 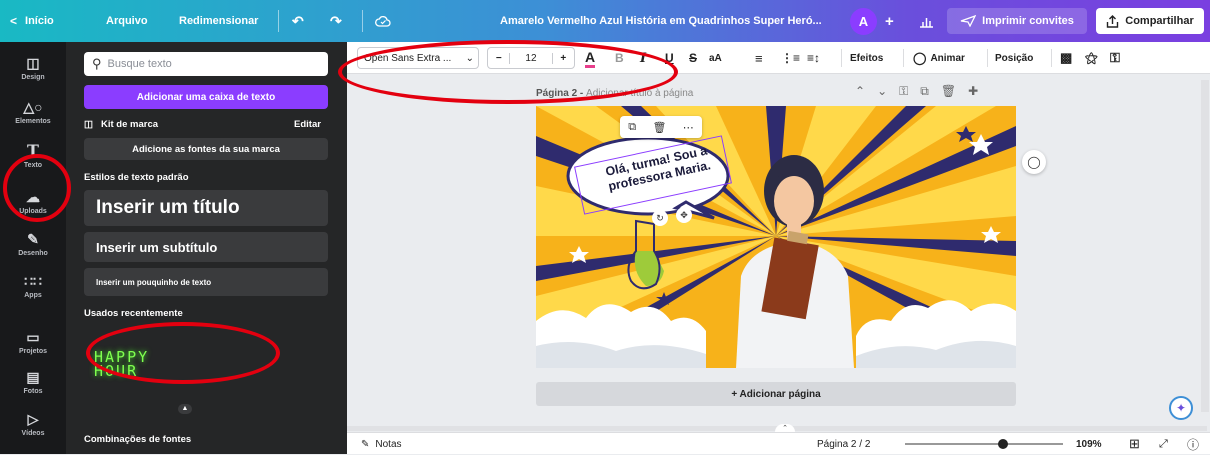 What do you see at coordinates (531, 58) in the screenshot?
I see `font-size-stepper: − 12 +` at bounding box center [531, 58].